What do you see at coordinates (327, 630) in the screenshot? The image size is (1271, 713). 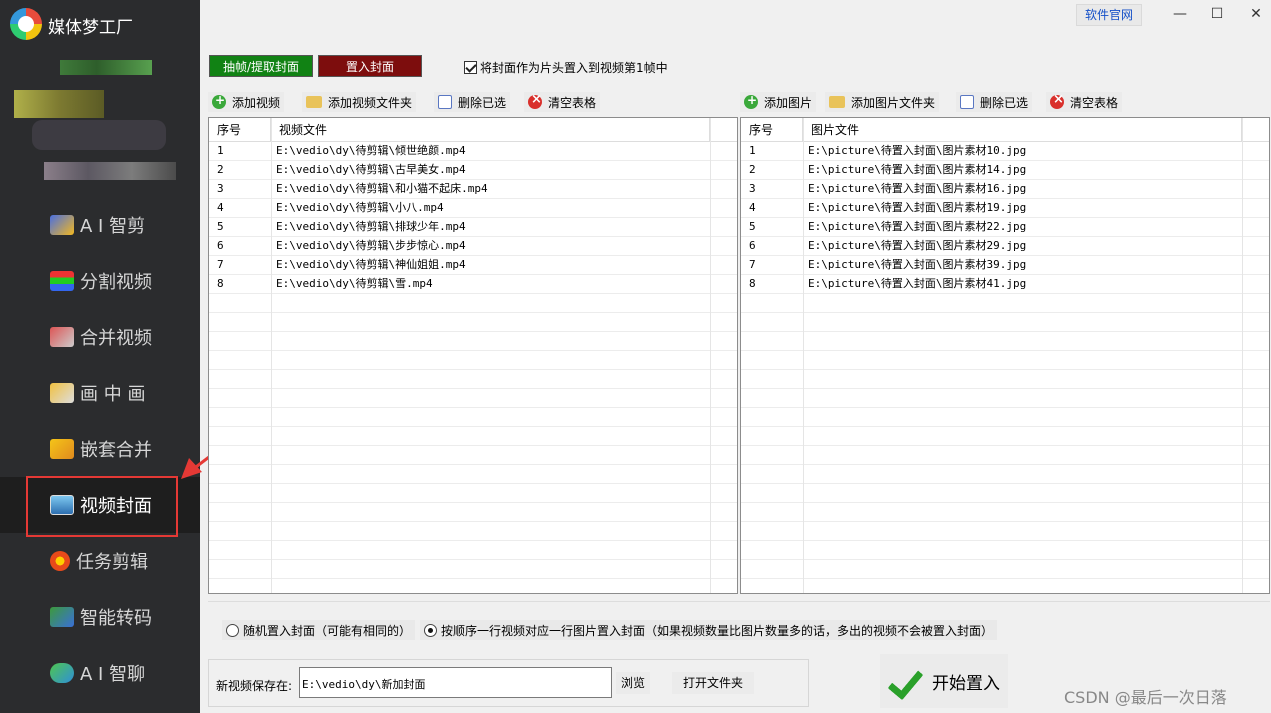 I see `random-mode-label: 随机置入封面（可能有相同的）` at bounding box center [327, 630].